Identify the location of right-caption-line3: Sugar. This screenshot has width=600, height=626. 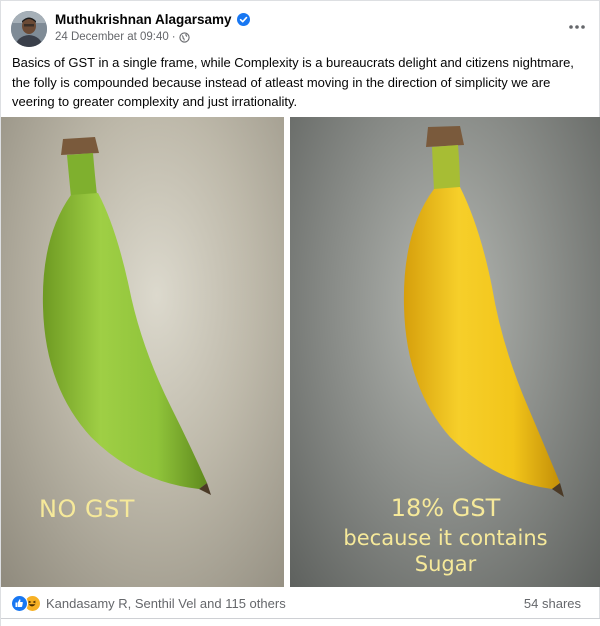
(445, 564).